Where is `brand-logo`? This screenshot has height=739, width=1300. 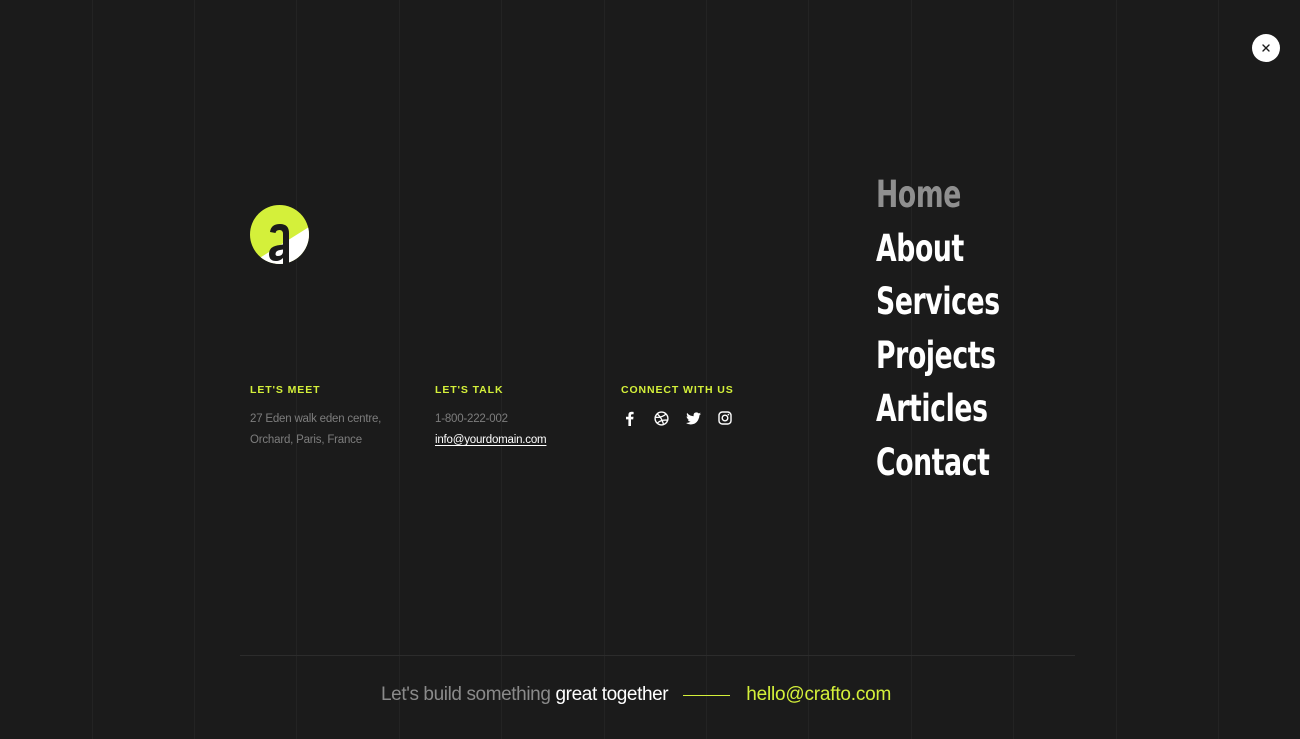
brand-logo is located at coordinates (279, 234).